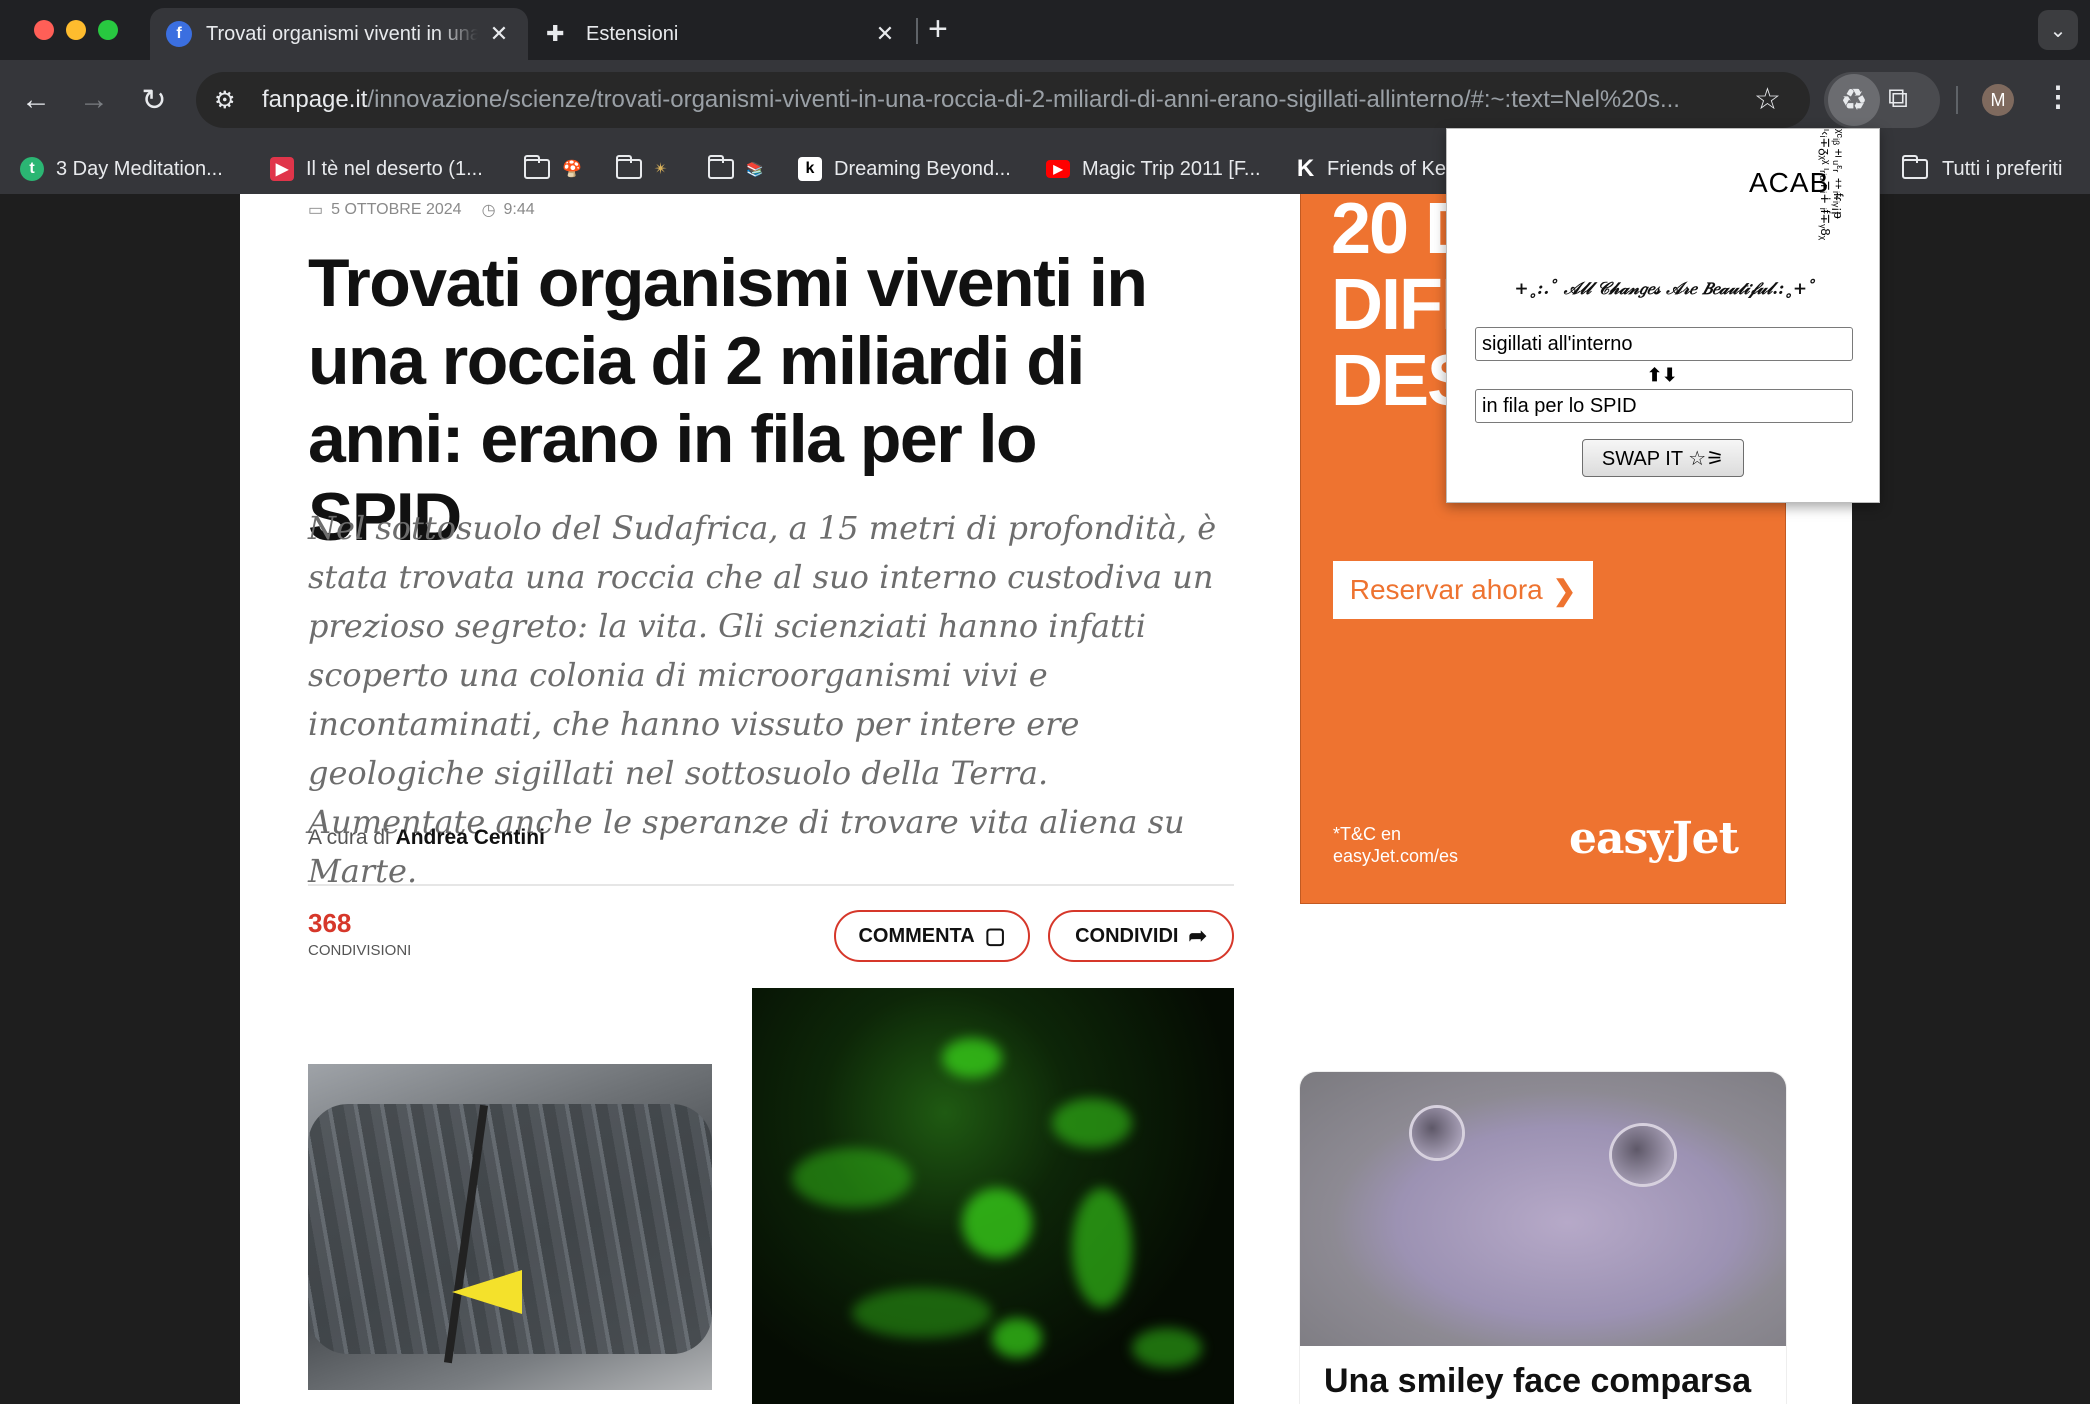 The height and width of the screenshot is (1404, 2090). I want to click on share-label: CONDIVIDI, so click(1127, 935).